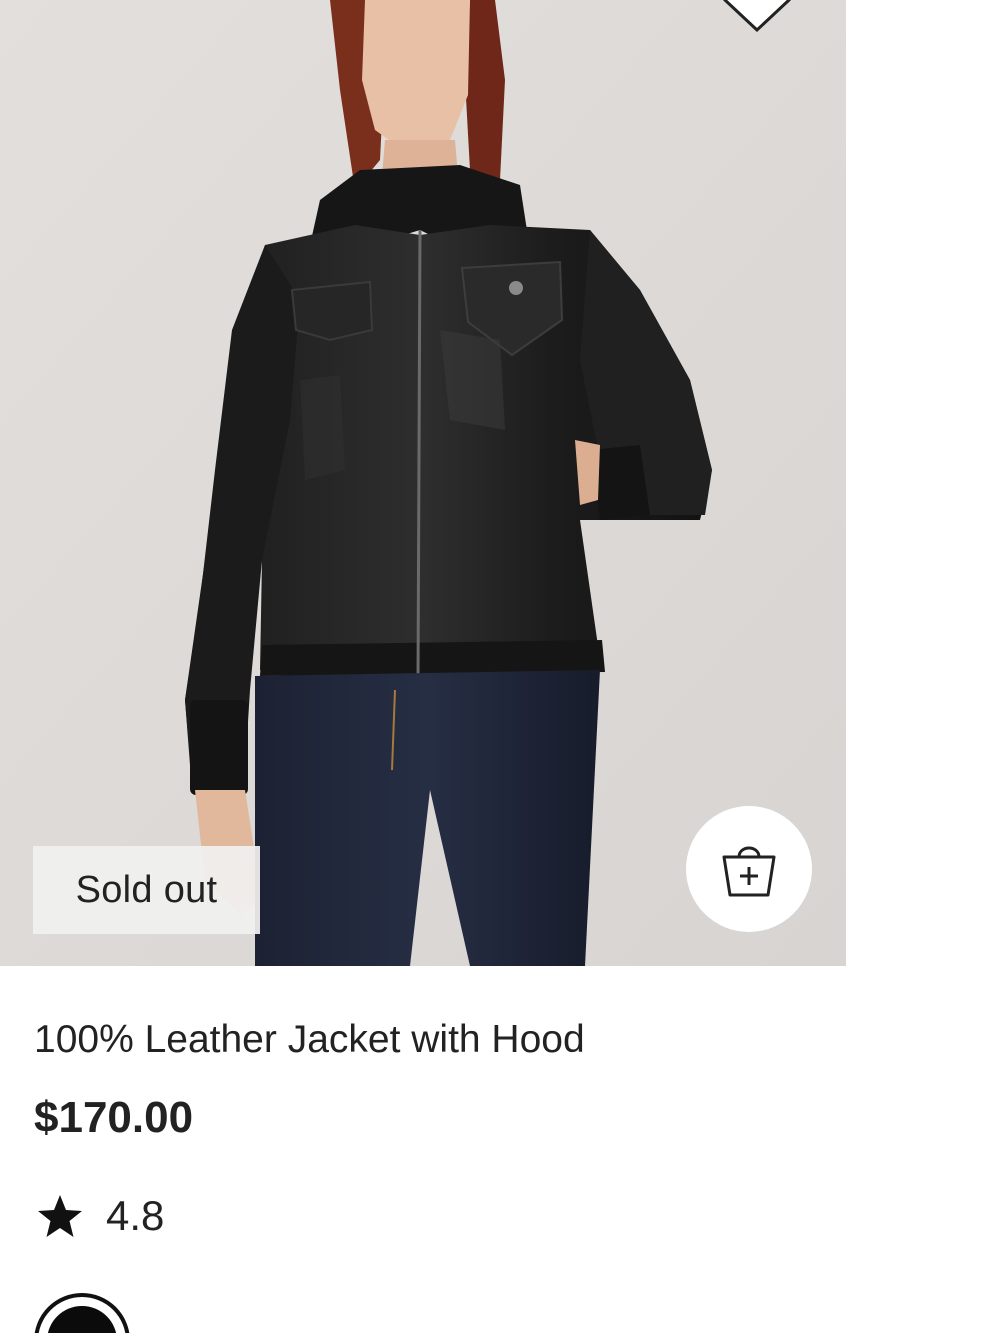 This screenshot has height=1333, width=1000. Describe the element at coordinates (749, 871) in the screenshot. I see `shopping-bag-plus-icon` at that location.